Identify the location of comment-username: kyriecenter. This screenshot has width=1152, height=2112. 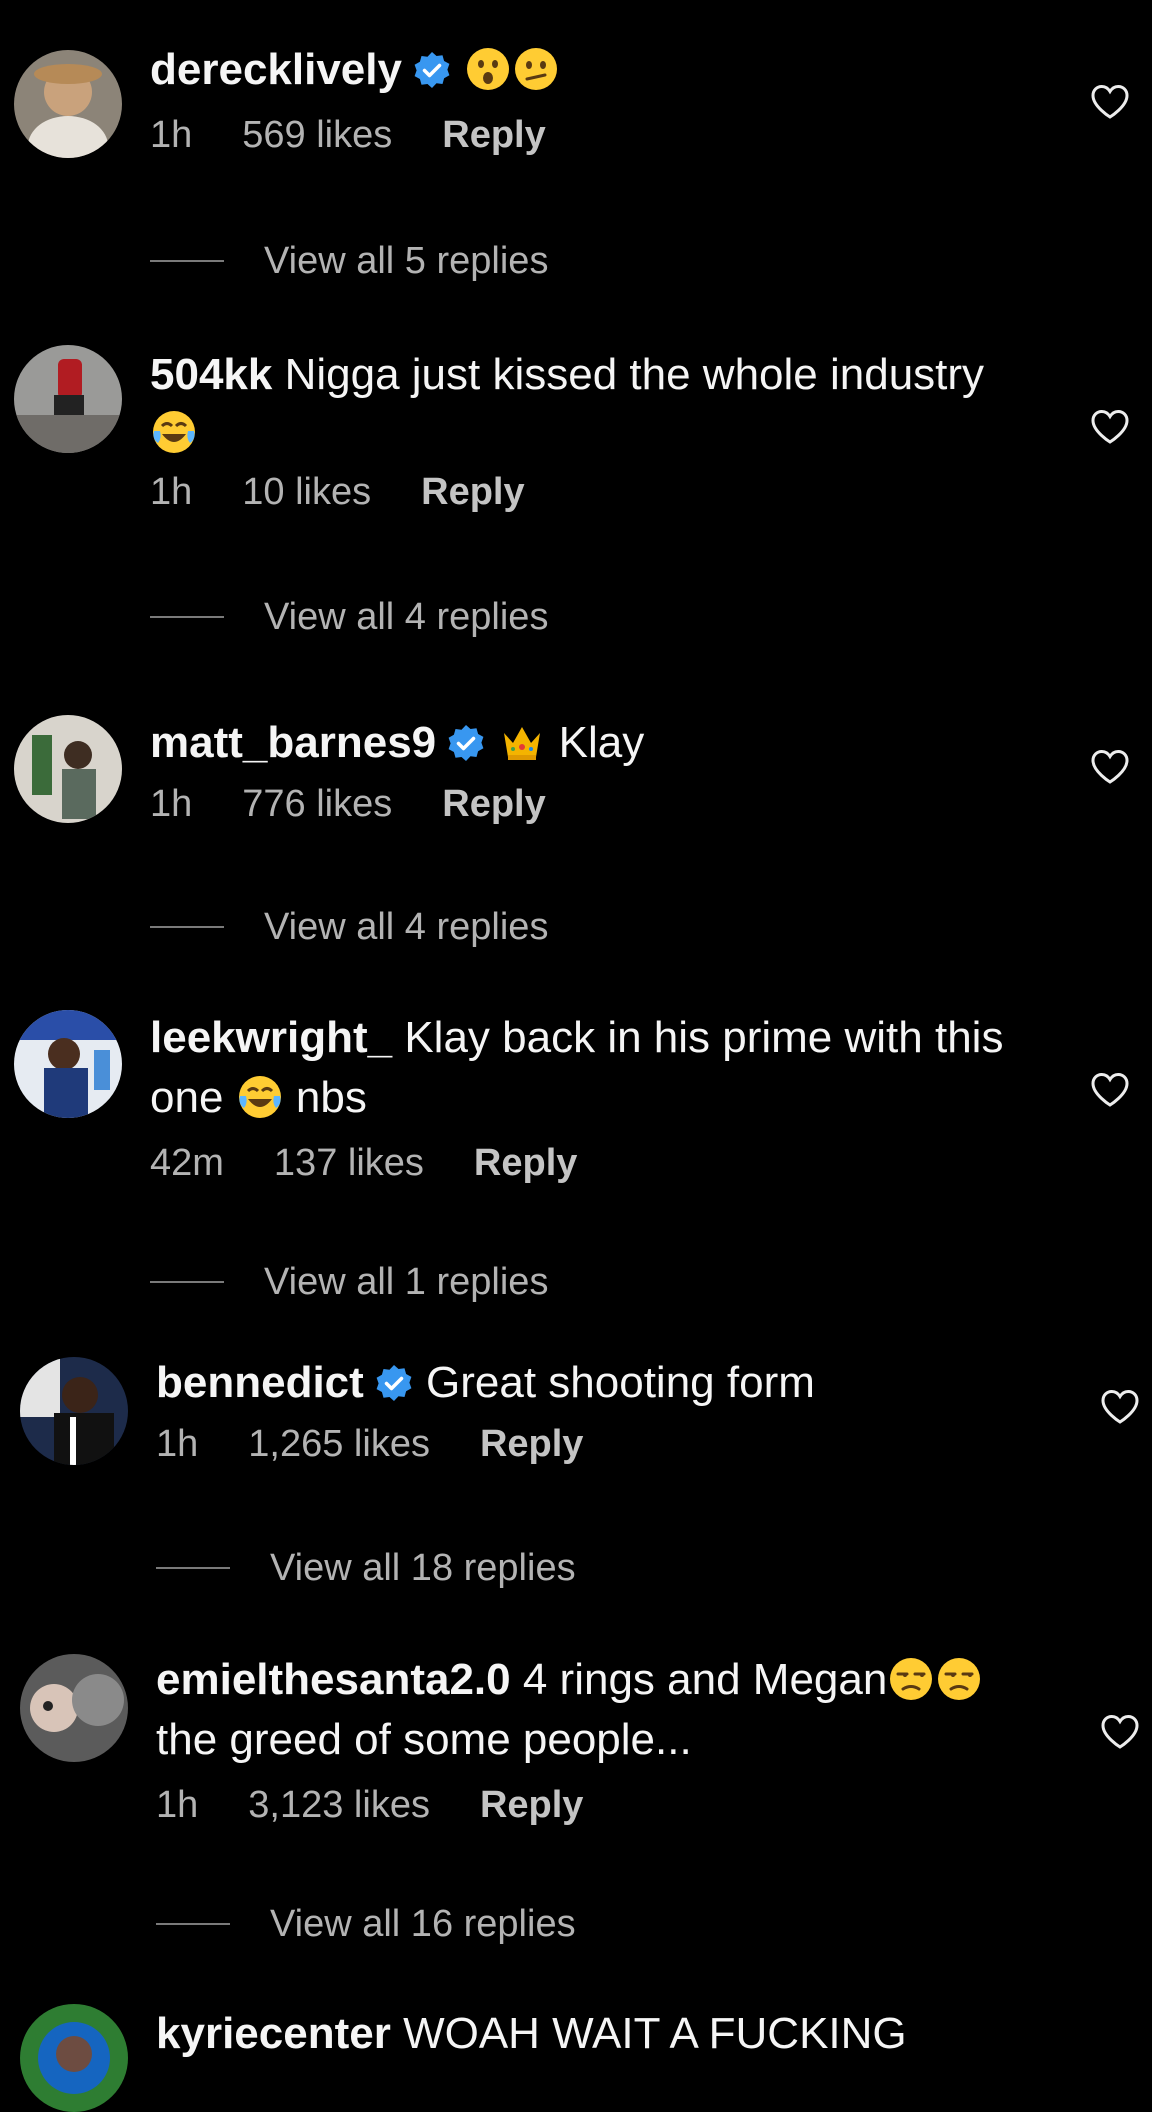
(273, 2033).